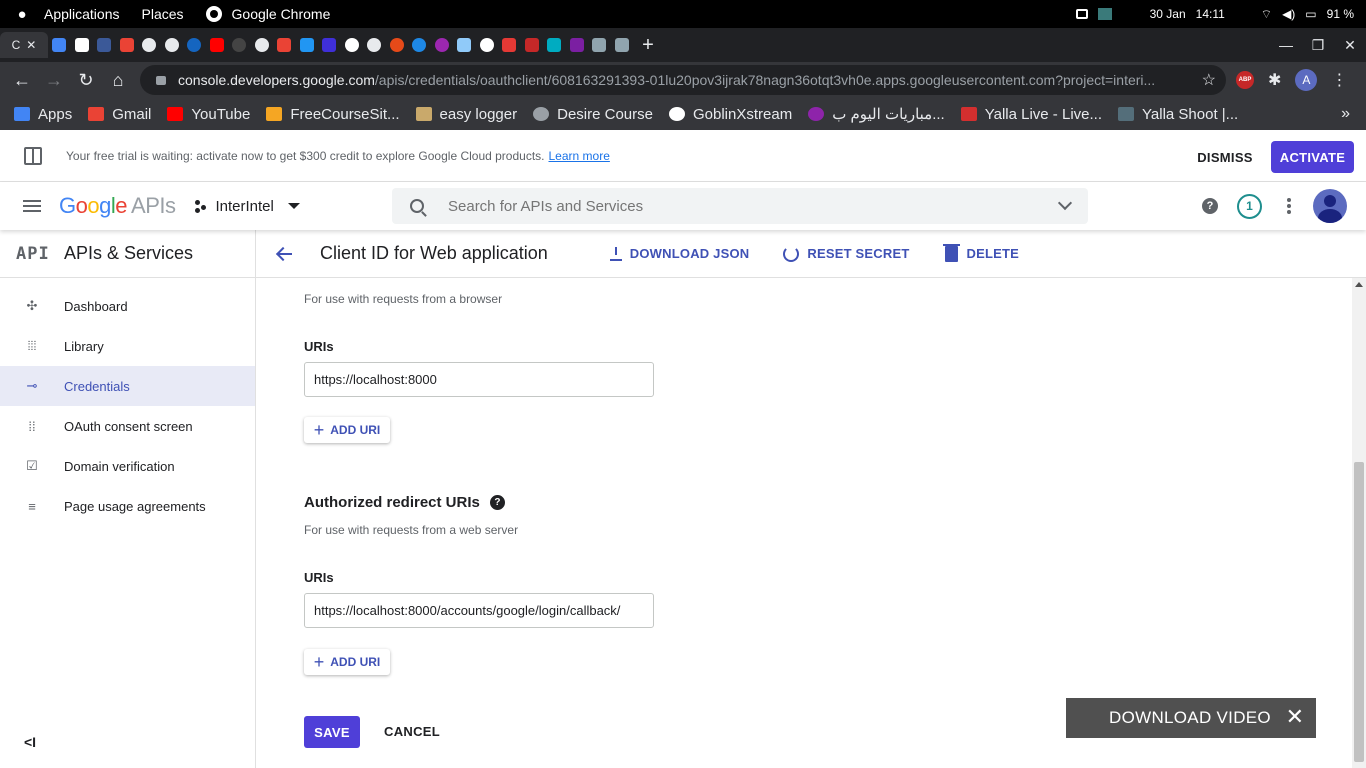  Describe the element at coordinates (1191, 718) in the screenshot. I see `download-video-overlay: DOWNLOAD VIDEO ✕` at that location.